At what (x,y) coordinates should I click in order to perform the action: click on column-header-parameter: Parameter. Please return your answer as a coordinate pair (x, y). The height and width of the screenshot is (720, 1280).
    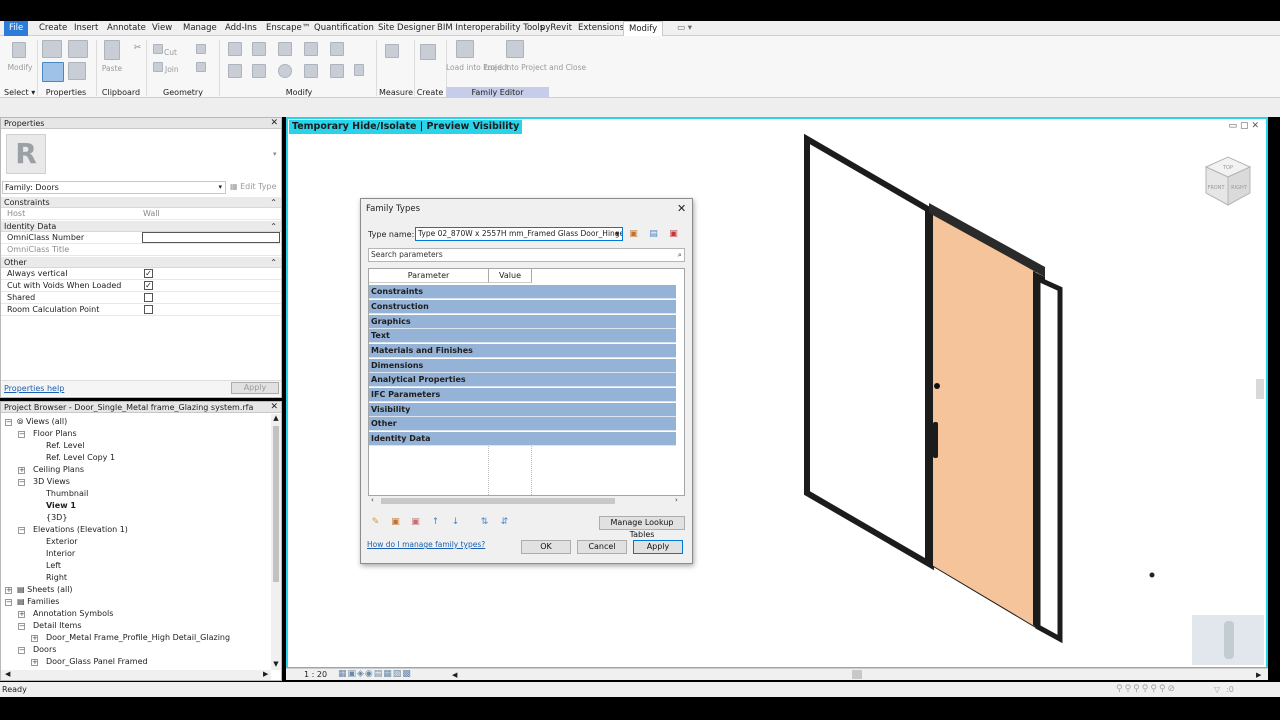
    Looking at the image, I should click on (429, 276).